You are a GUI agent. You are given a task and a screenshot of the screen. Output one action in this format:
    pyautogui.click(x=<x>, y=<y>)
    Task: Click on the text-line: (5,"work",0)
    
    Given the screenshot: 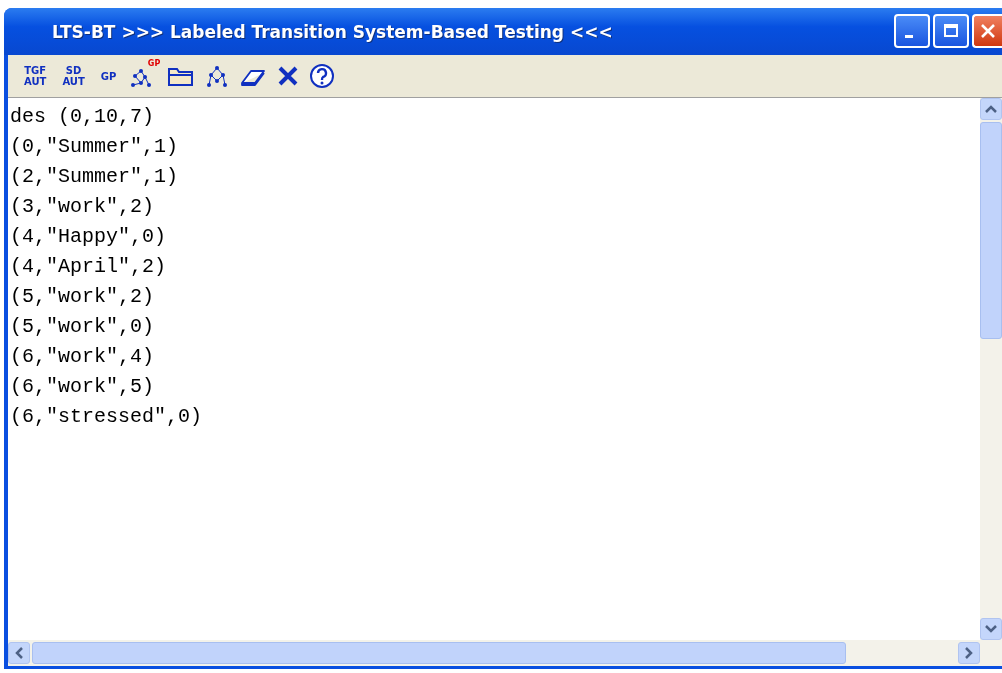 What is the action you would take?
    pyautogui.click(x=83, y=327)
    